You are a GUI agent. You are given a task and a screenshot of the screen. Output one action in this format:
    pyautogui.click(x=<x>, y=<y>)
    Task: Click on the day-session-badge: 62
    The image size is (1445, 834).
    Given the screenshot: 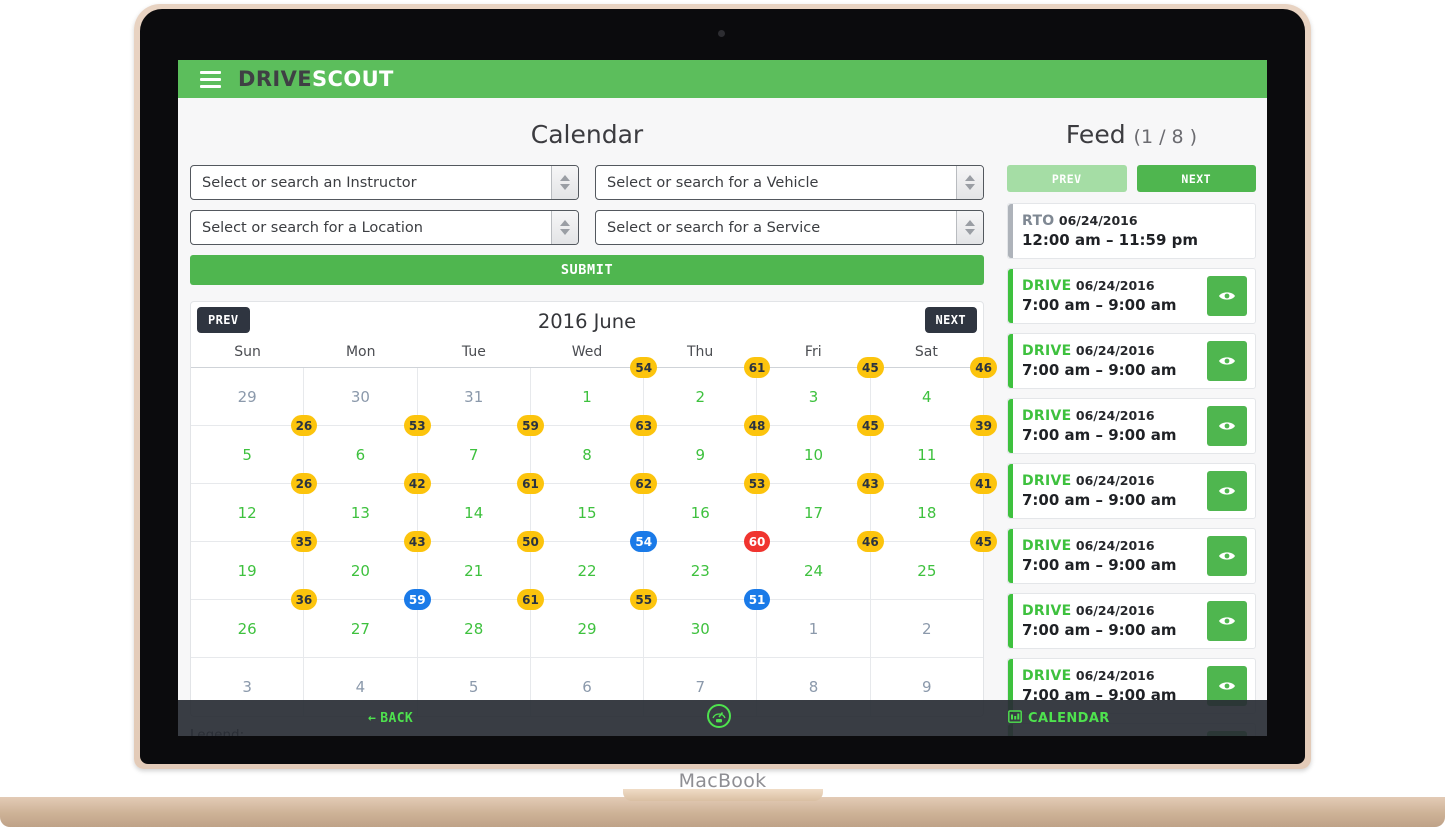 What is the action you would take?
    pyautogui.click(x=644, y=483)
    